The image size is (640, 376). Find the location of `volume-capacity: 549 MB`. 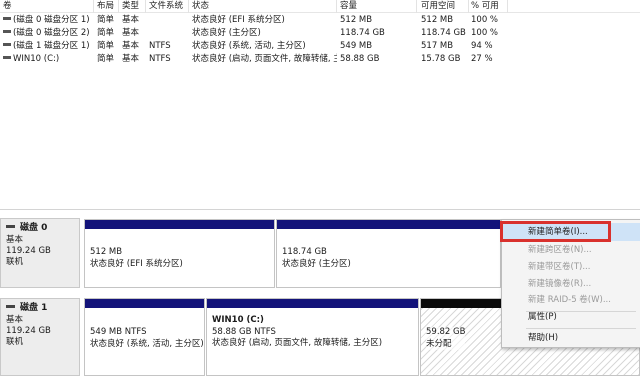

volume-capacity: 549 MB is located at coordinates (356, 46).